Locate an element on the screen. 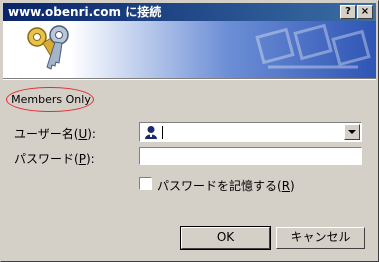 Image resolution: width=379 pixels, height=262 pixels. username-label-pre: ユーザー名( is located at coordinates (46, 134).